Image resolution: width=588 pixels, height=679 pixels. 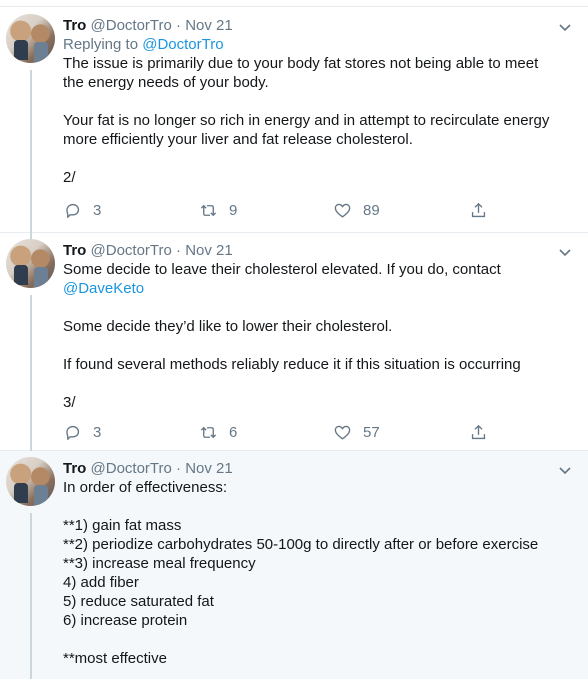 I want to click on mention-link: @DaveKeto, so click(x=315, y=288).